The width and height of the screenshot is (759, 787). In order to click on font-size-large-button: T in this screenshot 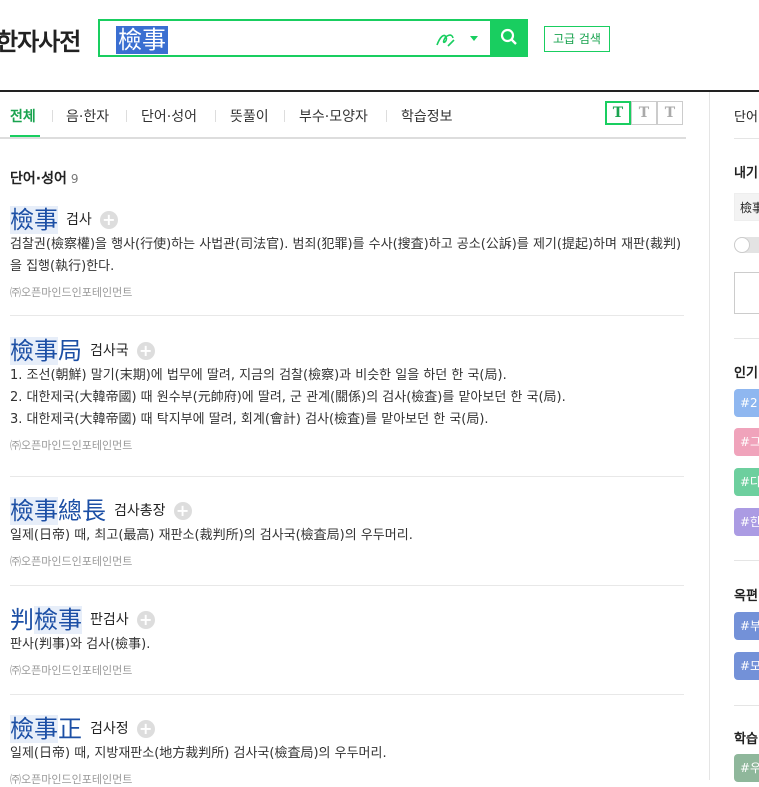, I will do `click(670, 113)`.